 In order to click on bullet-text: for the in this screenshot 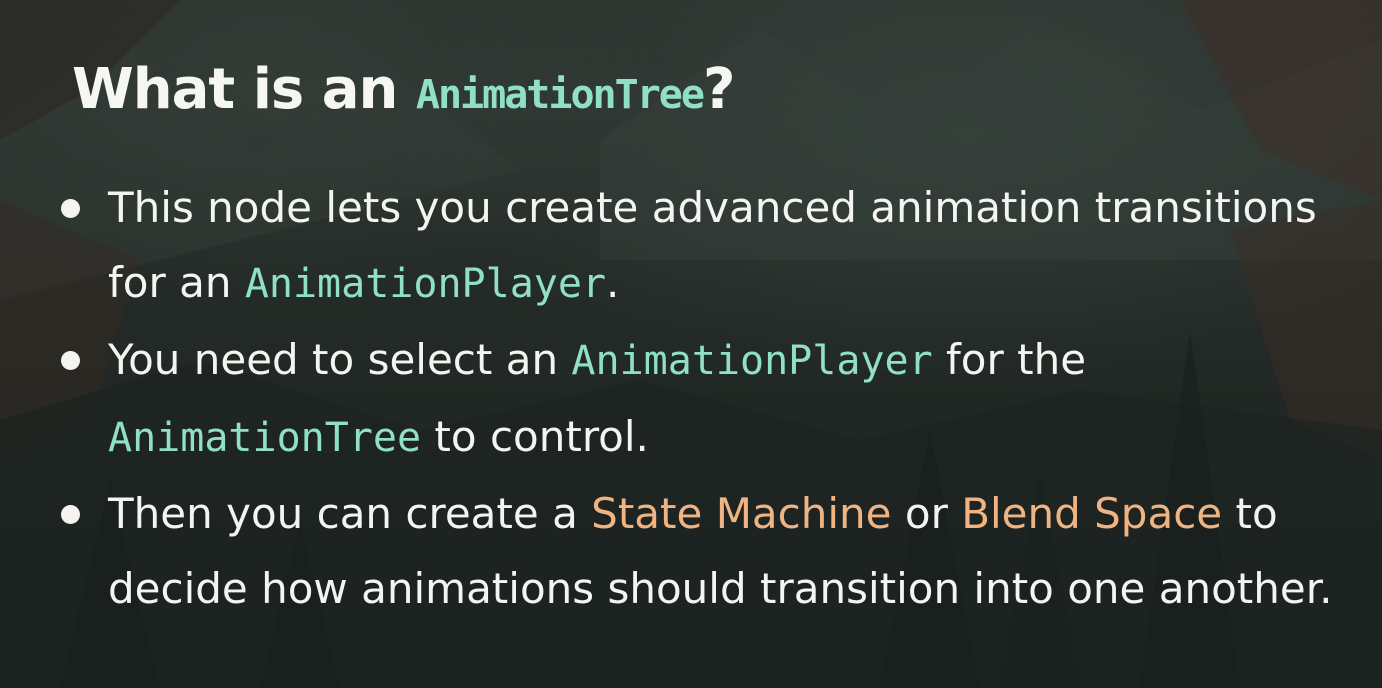, I will do `click(1009, 359)`.